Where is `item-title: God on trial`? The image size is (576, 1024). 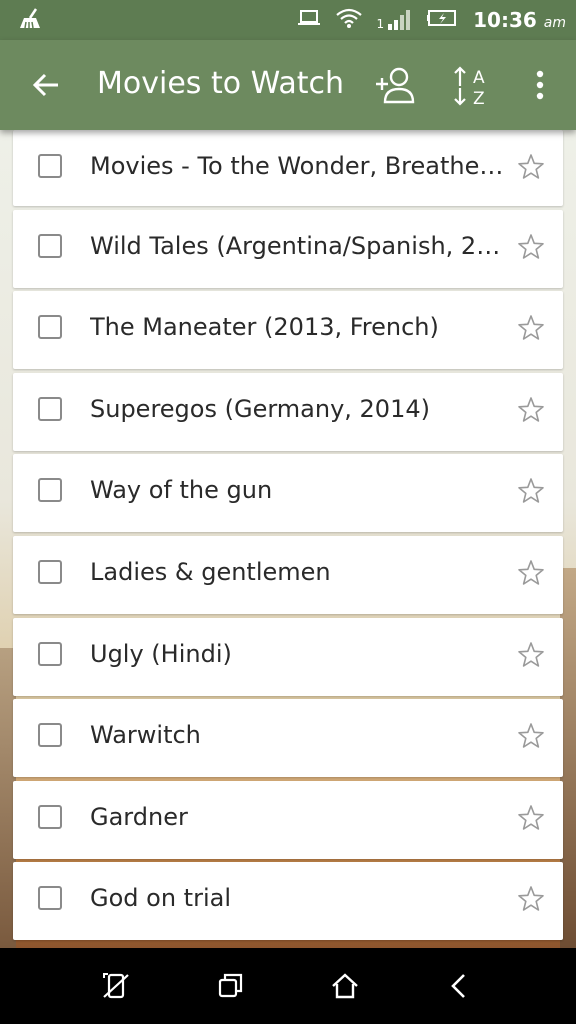
item-title: God on trial is located at coordinates (160, 898).